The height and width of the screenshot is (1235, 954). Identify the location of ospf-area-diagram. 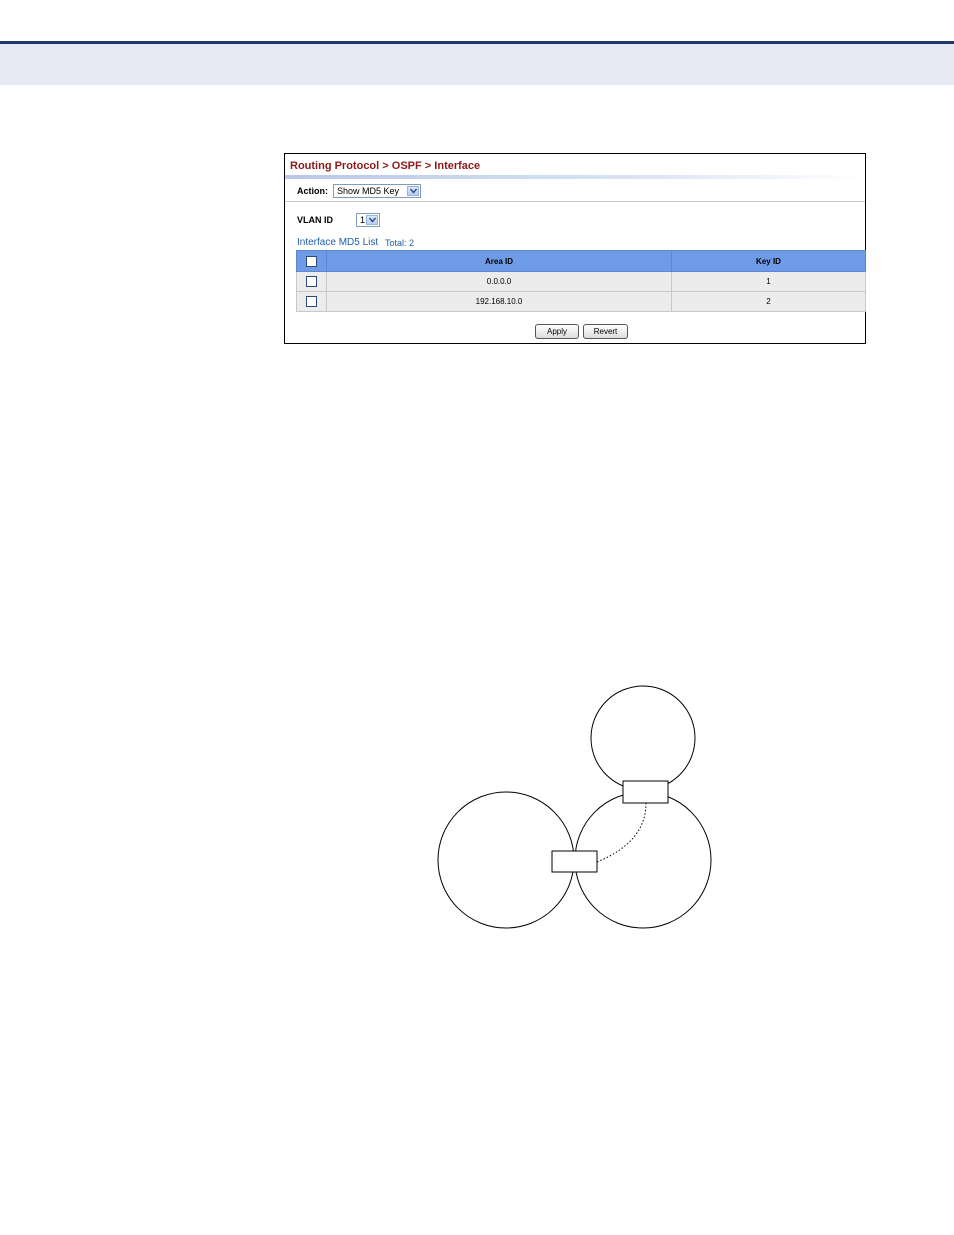
(574, 807).